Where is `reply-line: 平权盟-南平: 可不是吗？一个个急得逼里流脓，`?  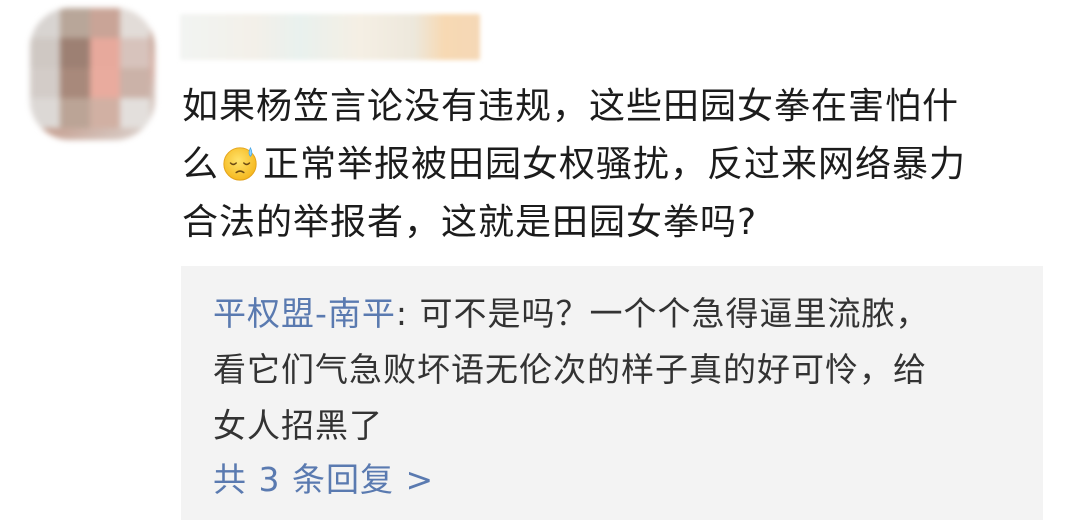 reply-line: 平权盟-南平: 可不是吗？一个个急得逼里流脓， is located at coordinates (613, 314).